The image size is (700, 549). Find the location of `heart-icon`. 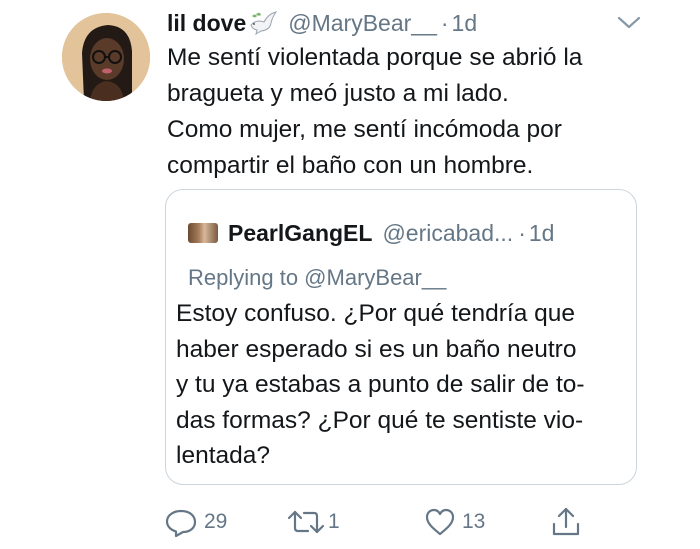

heart-icon is located at coordinates (440, 522).